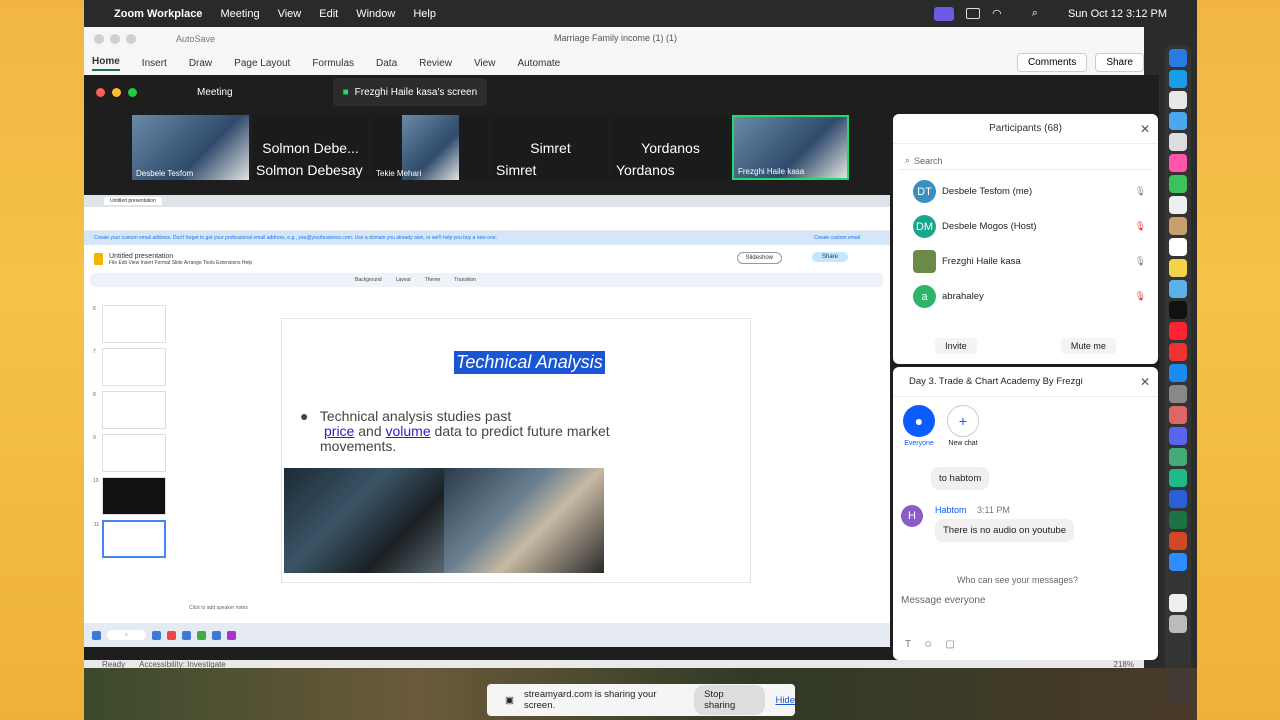 The height and width of the screenshot is (720, 1280). What do you see at coordinates (328, 14) in the screenshot?
I see `menu-edit: Edit` at bounding box center [328, 14].